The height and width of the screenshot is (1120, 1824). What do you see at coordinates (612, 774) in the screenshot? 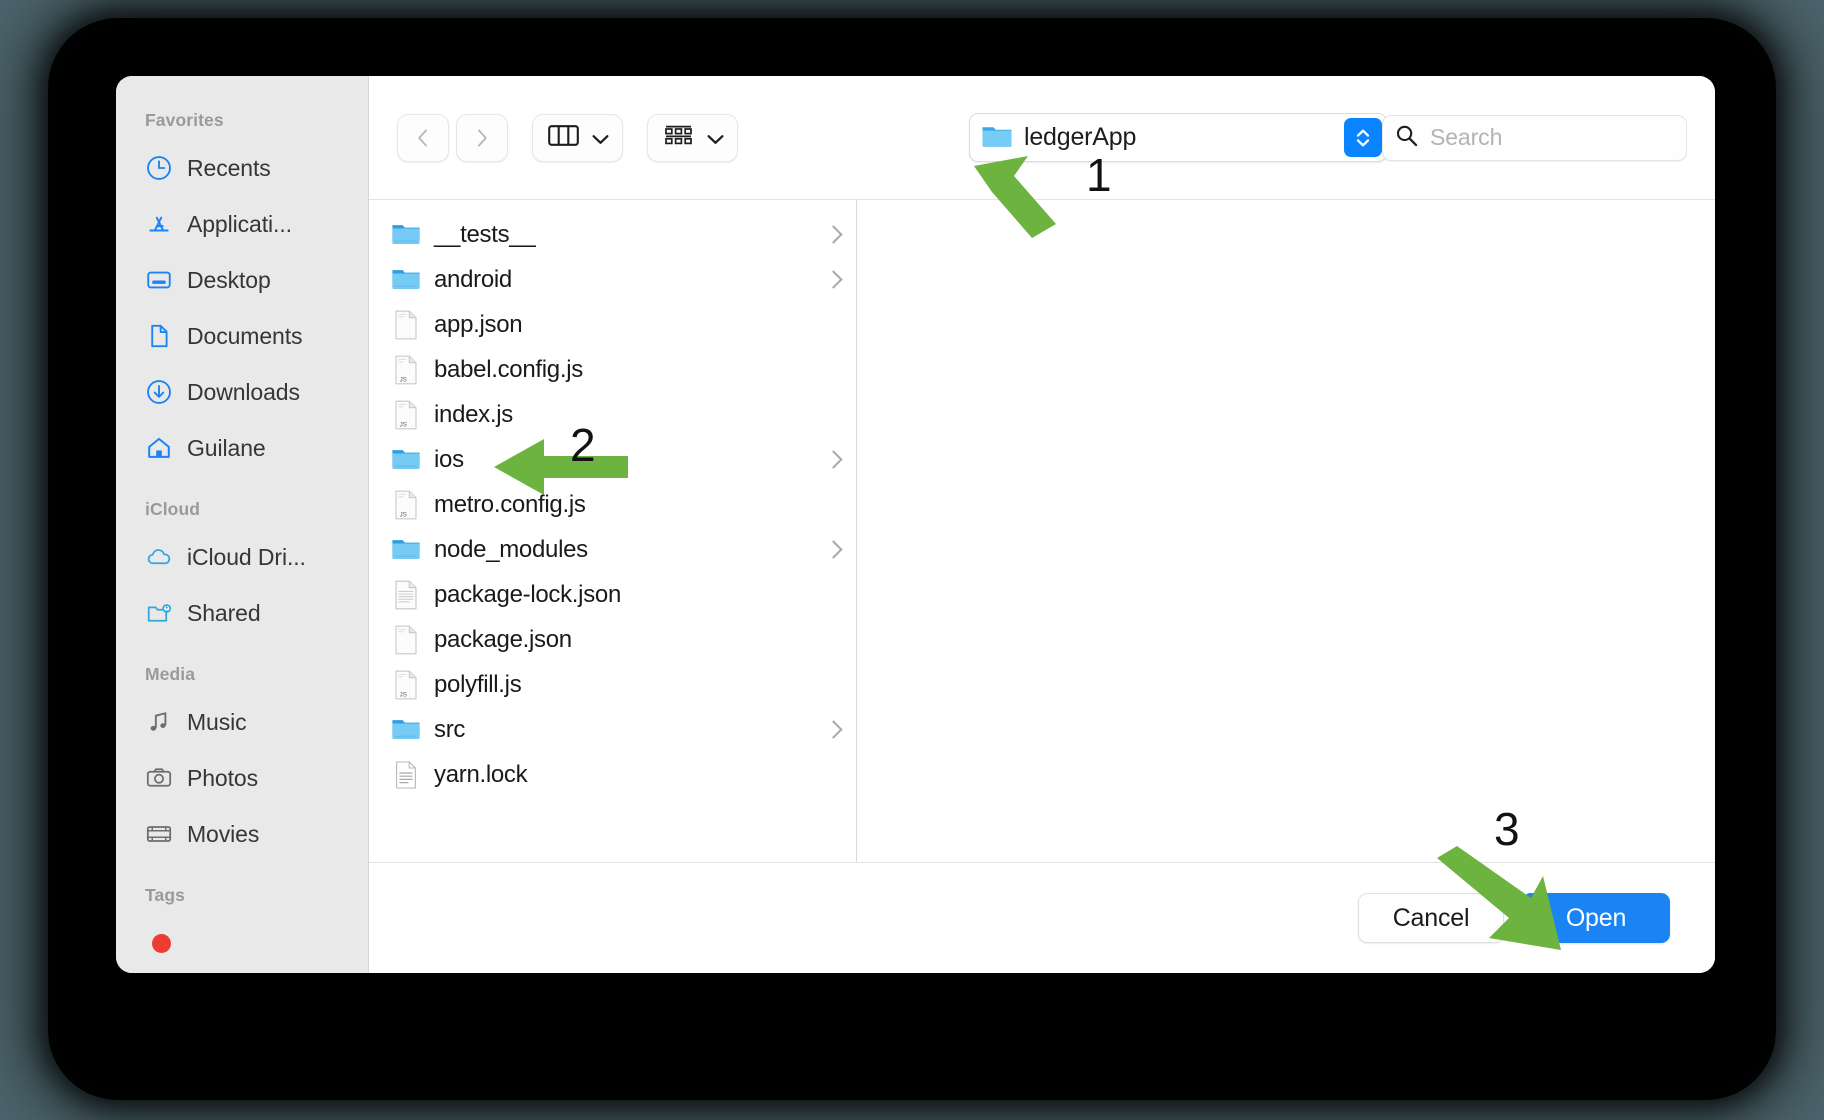
I see `file-row-yarn-lock: yarn.lock` at bounding box center [612, 774].